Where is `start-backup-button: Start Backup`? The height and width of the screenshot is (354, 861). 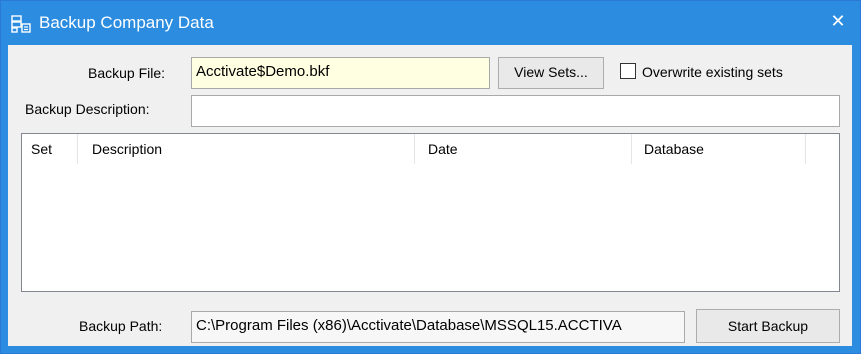
start-backup-button: Start Backup is located at coordinates (768, 326).